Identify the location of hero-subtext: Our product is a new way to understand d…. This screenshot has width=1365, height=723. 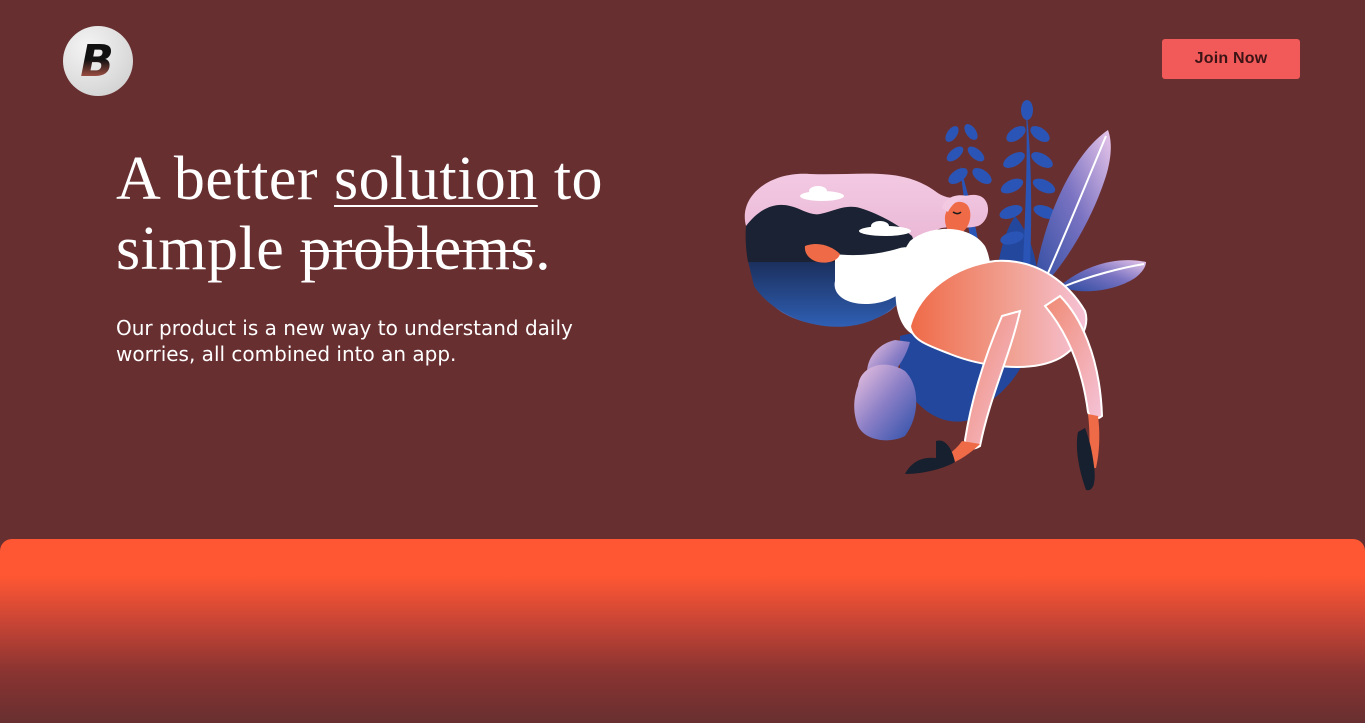
(344, 341).